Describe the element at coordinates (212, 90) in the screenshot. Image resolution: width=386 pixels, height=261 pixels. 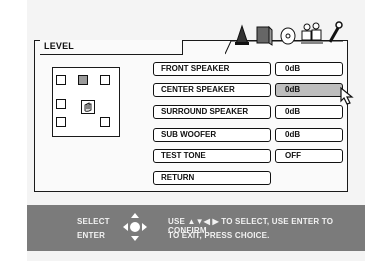
I see `center-speaker-label: CENTER SPEAKER` at that location.